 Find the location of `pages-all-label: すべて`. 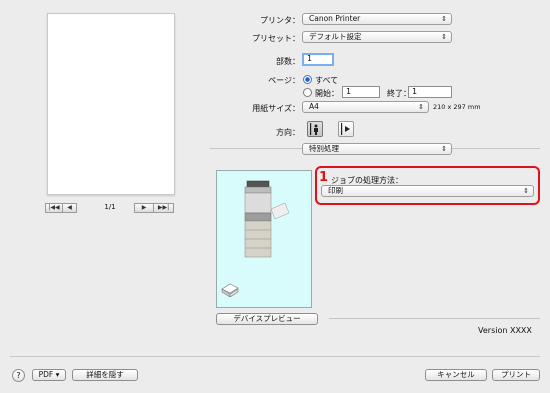

pages-all-label: すべて is located at coordinates (327, 80).